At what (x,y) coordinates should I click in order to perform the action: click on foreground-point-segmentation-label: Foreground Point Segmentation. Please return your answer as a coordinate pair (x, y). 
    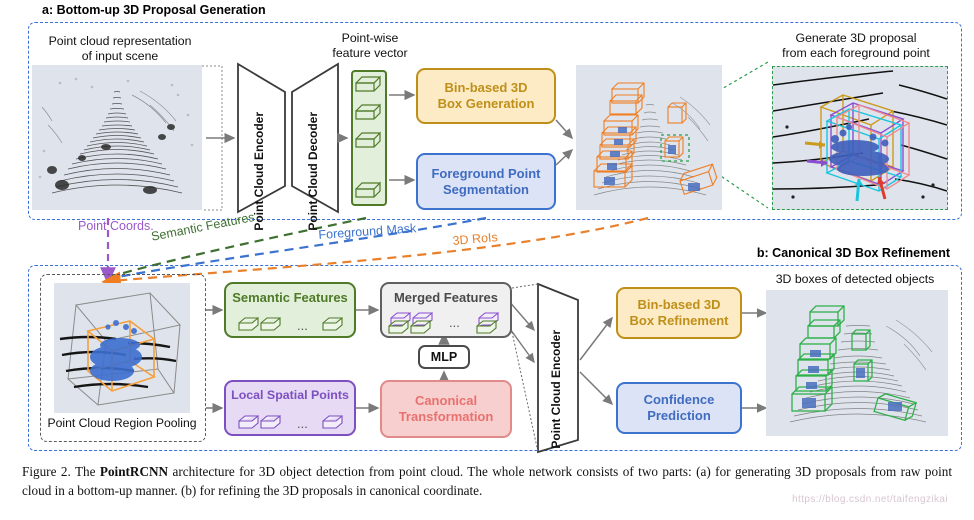
    Looking at the image, I should click on (486, 181).